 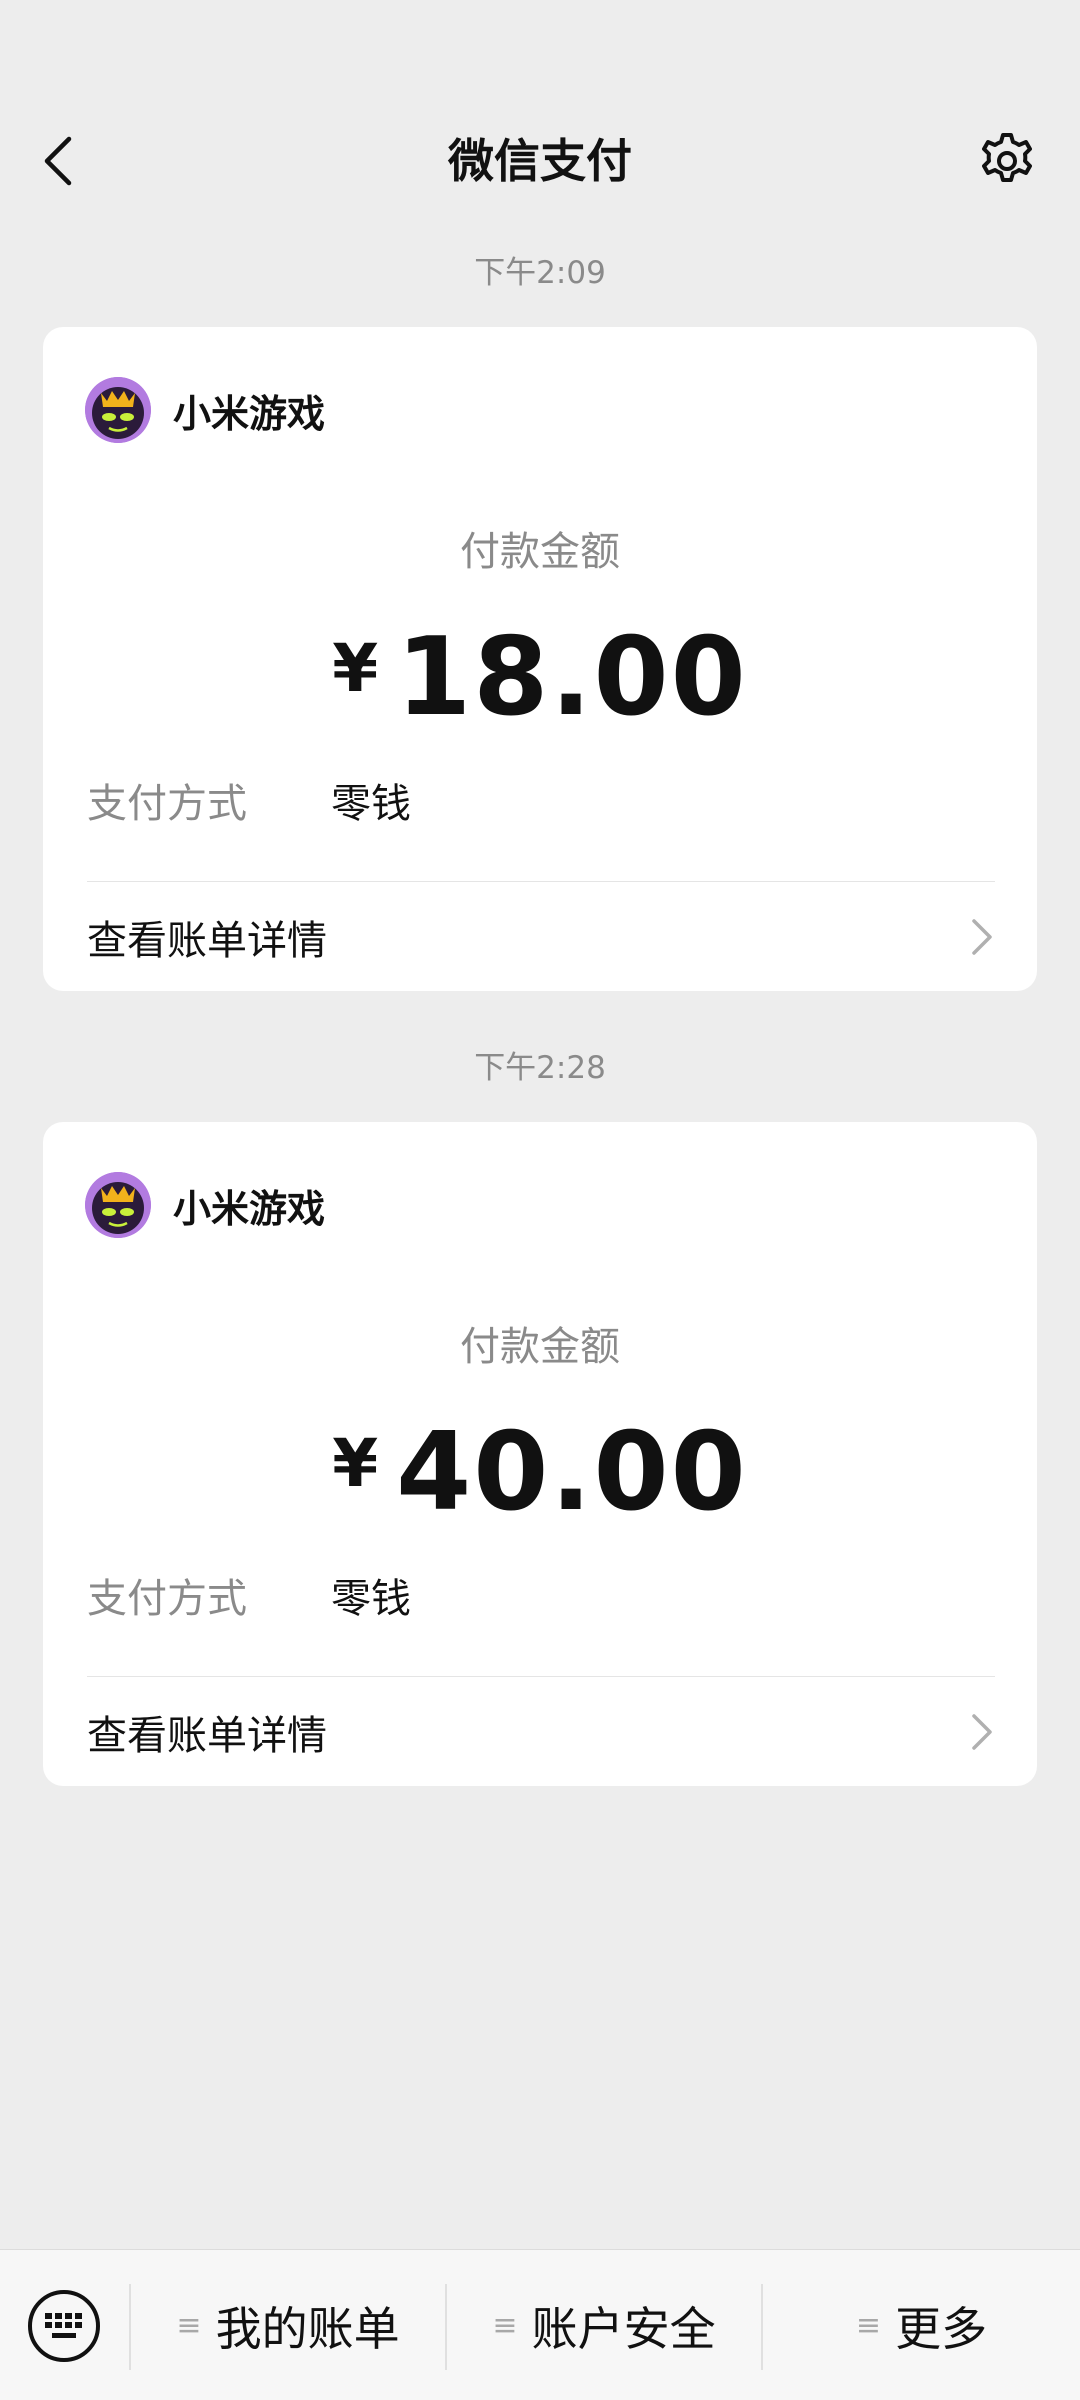 I want to click on menu-label: 我的账单, so click(x=307, y=2329).